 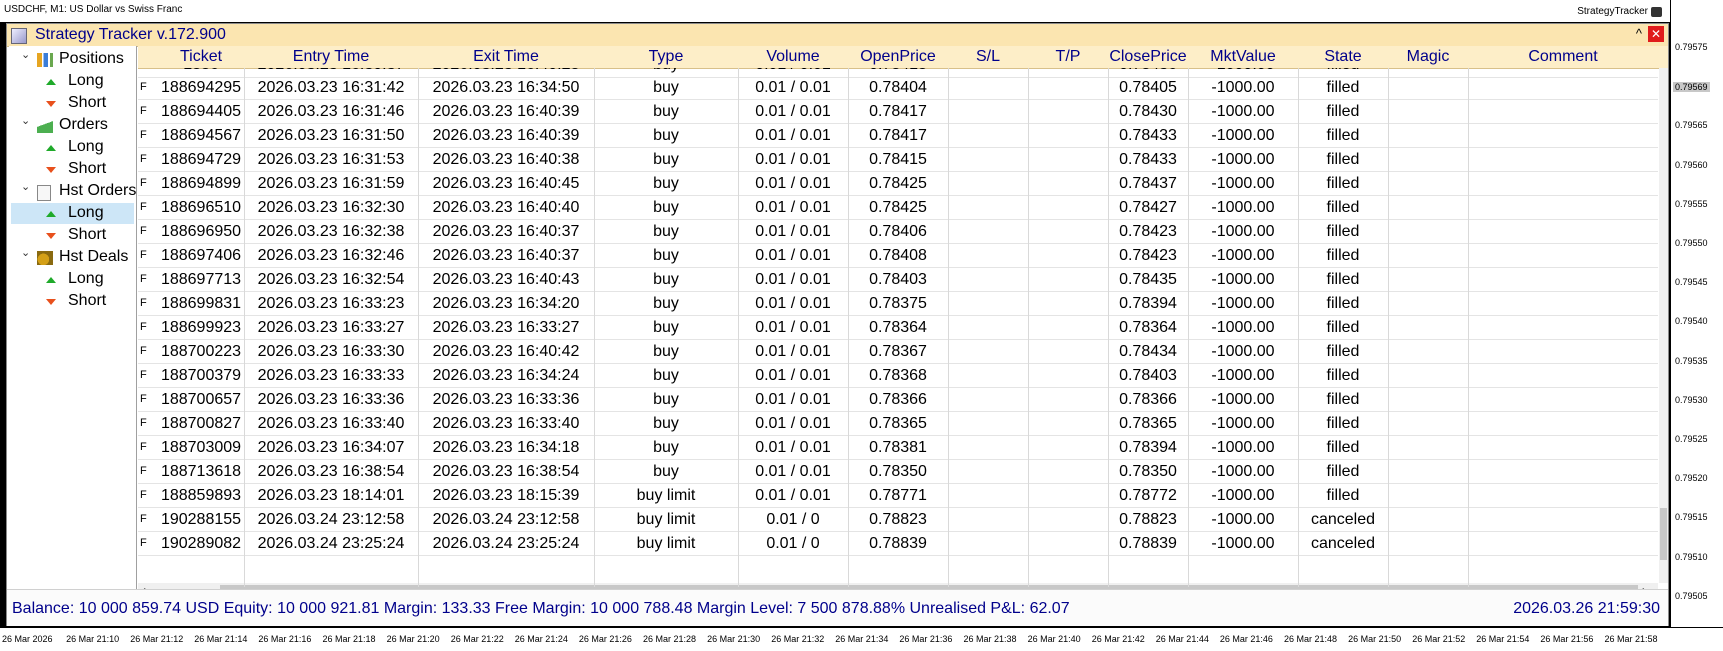 I want to click on column-header-ticket: Ticket, so click(x=201, y=57).